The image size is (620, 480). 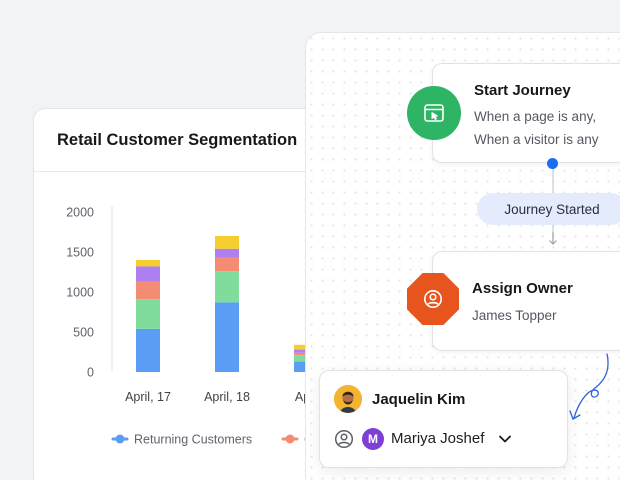 What do you see at coordinates (535, 116) in the screenshot?
I see `start-journey-condition-page: When a page is any,` at bounding box center [535, 116].